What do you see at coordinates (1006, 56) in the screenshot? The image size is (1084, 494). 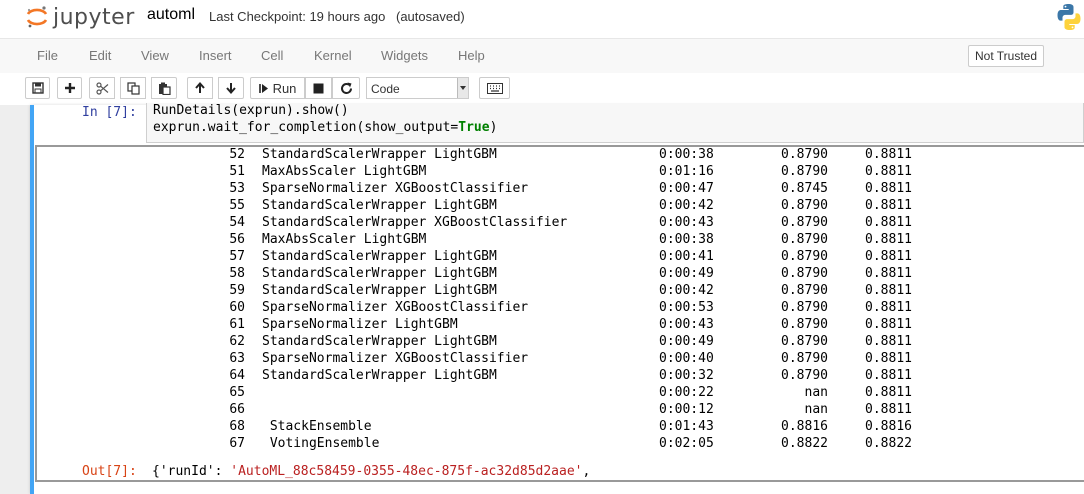 I see `trust-indicator-button: Not Trusted` at bounding box center [1006, 56].